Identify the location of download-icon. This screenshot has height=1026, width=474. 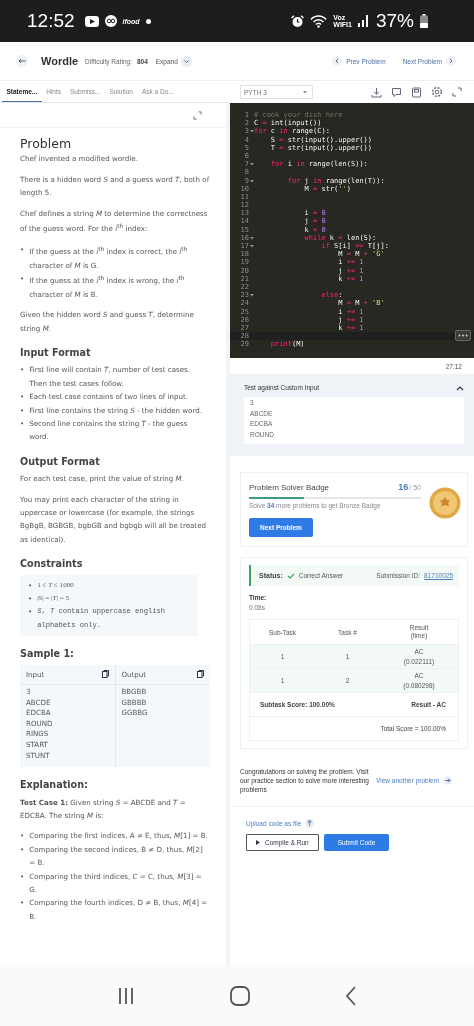
(376, 92).